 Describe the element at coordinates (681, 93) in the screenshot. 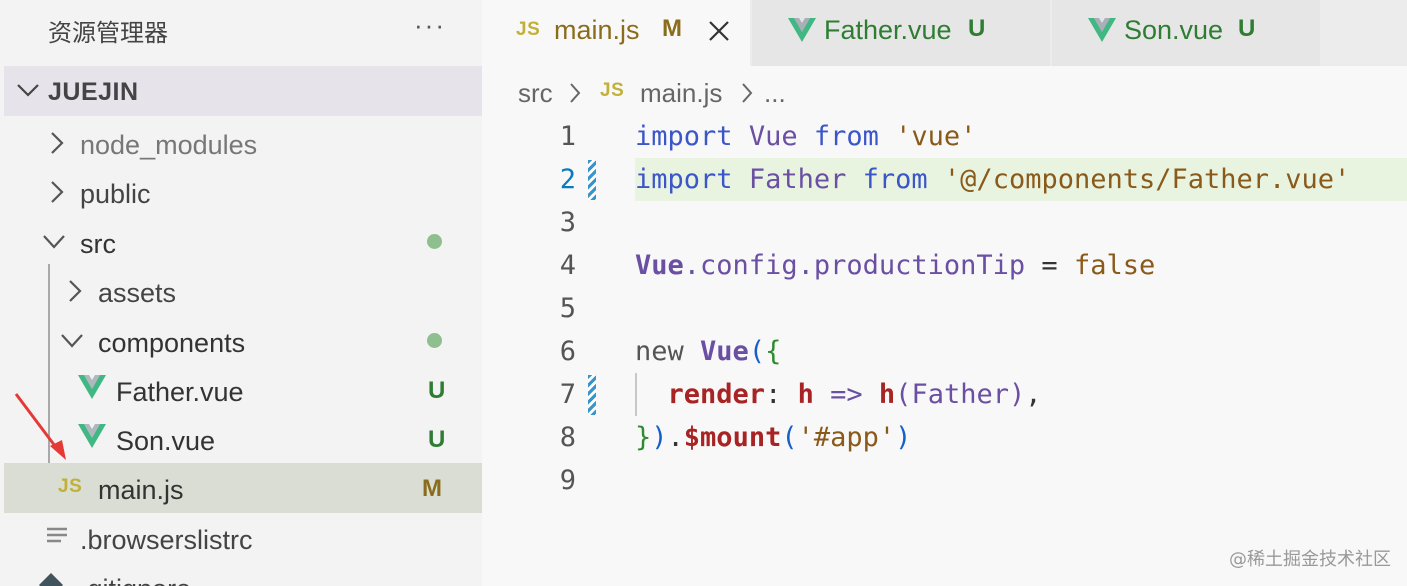

I see `breadcrumb-file: main.js` at that location.